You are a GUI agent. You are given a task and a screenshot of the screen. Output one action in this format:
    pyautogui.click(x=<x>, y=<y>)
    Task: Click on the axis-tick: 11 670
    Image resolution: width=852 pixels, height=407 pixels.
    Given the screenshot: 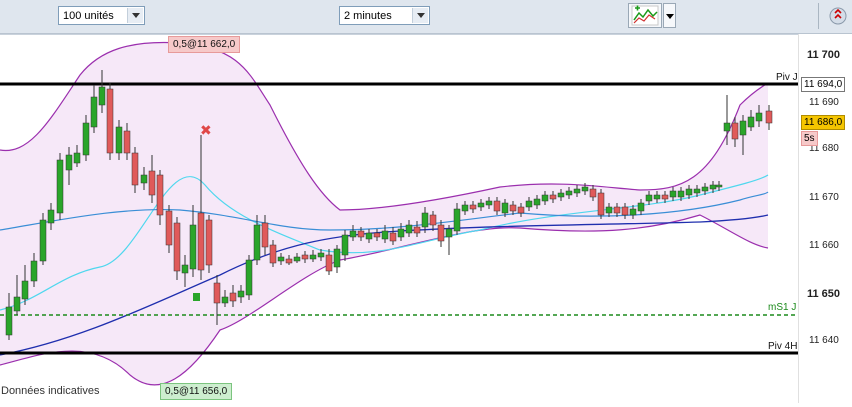 What is the action you would take?
    pyautogui.click(x=824, y=197)
    